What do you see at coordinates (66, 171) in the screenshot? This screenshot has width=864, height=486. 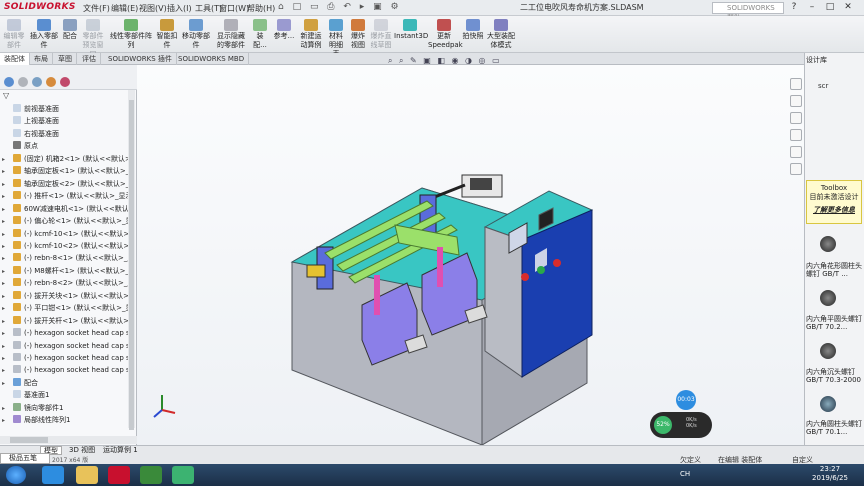 I see `tree-item: ▸ 轴承固定板<1> (默认<<默认>_显` at bounding box center [66, 171].